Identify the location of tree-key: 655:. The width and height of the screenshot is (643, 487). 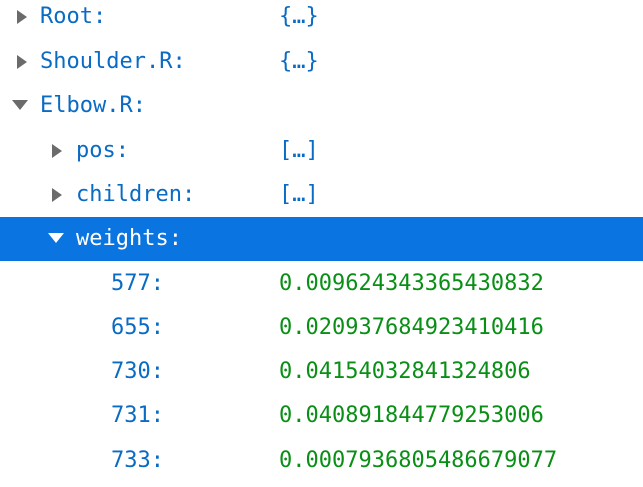
(137, 327).